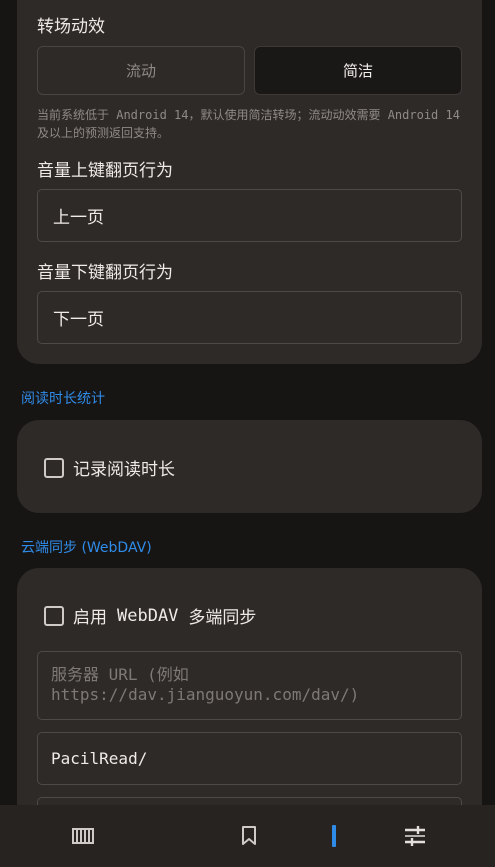 This screenshot has width=495, height=867. What do you see at coordinates (222, 618) in the screenshot?
I see `enable-webdav-label-suffix: 多端同步` at bounding box center [222, 618].